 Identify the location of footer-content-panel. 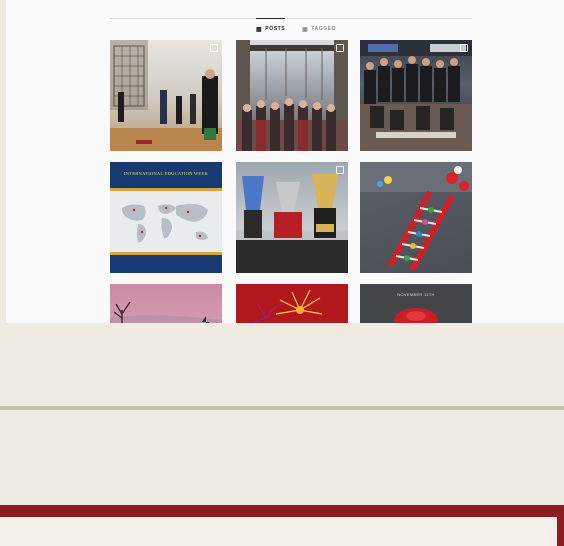
(278, 531).